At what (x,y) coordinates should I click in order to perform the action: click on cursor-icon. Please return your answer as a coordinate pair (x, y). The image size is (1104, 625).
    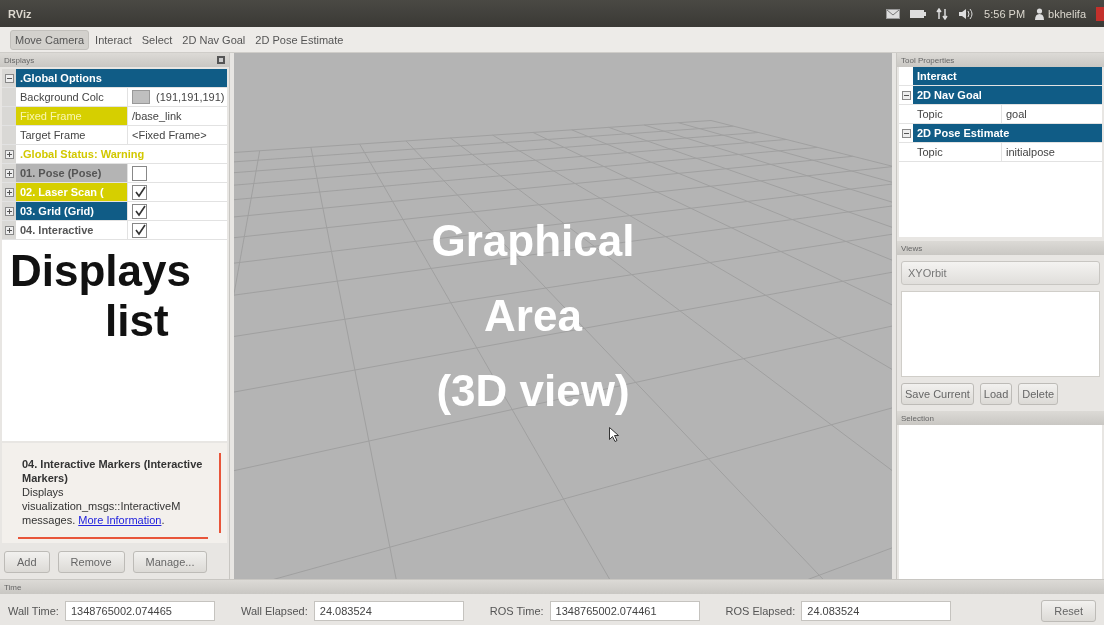
    Looking at the image, I should click on (614, 434).